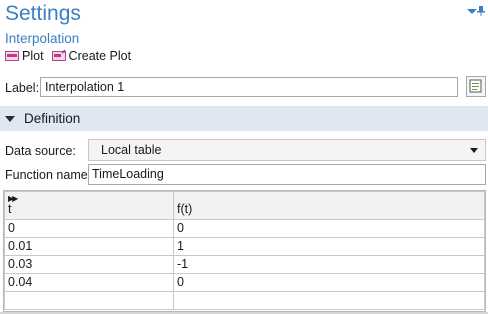 The width and height of the screenshot is (488, 314). Describe the element at coordinates (100, 56) in the screenshot. I see `create-plot-button-label: Create Plot` at that location.